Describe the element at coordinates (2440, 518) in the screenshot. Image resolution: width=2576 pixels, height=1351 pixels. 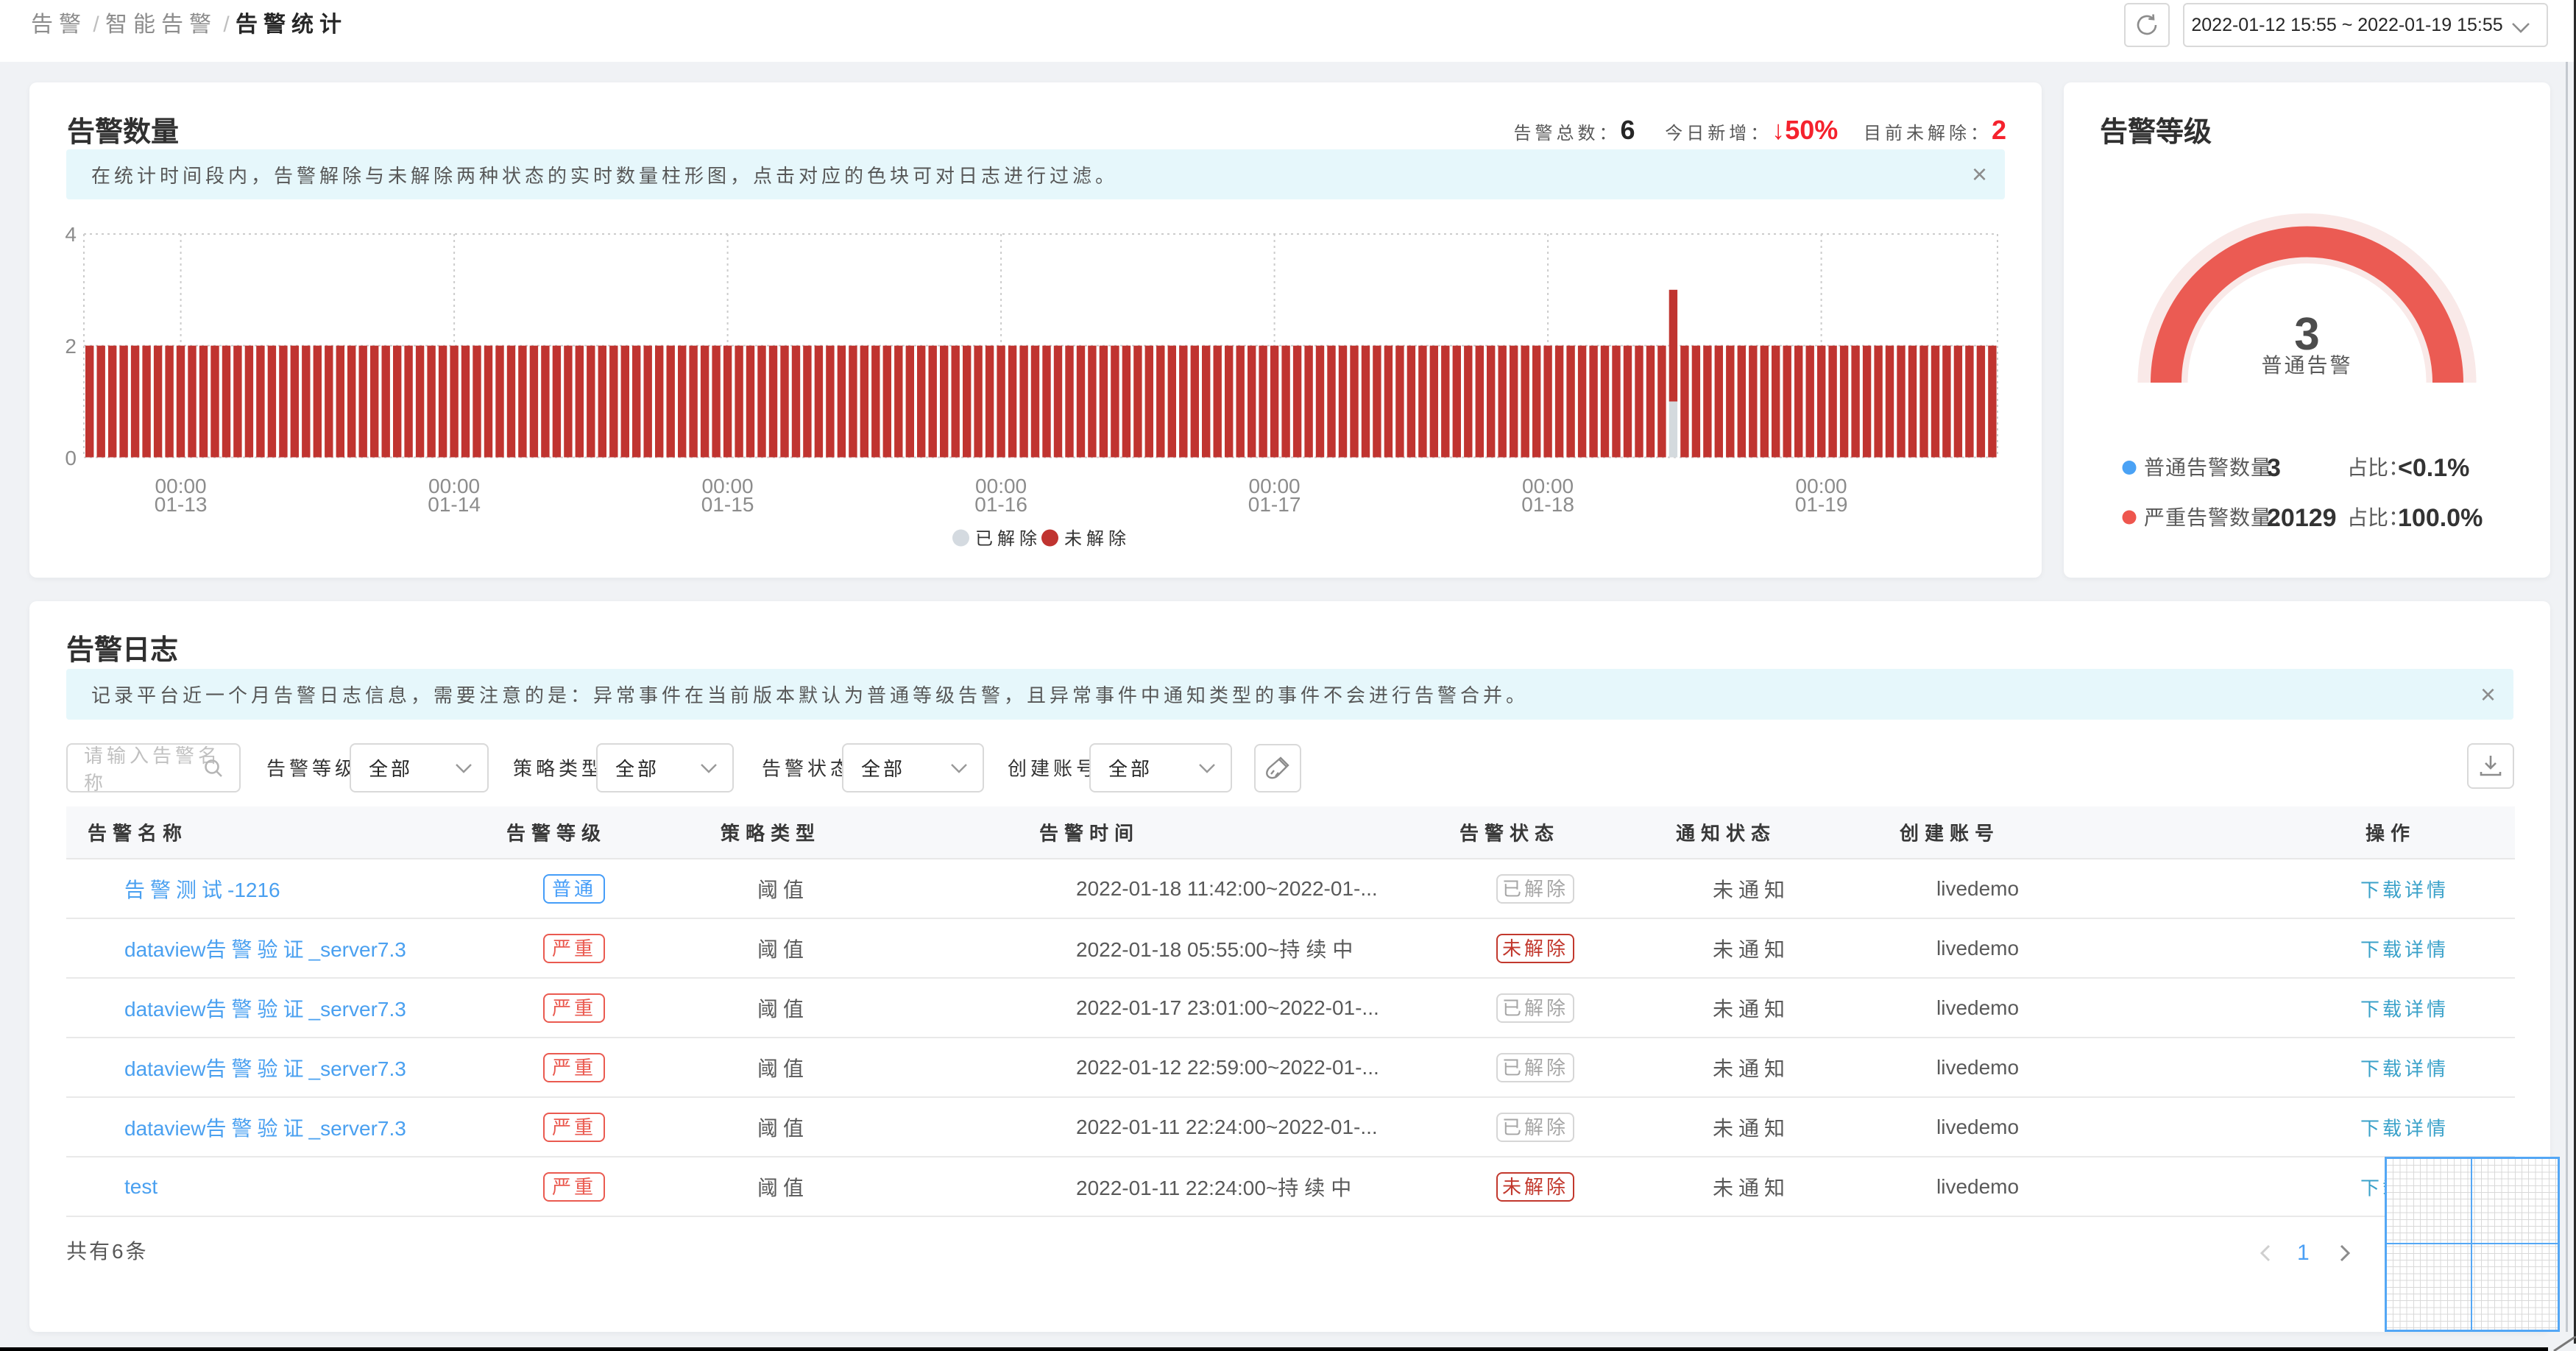
I see `svg-text: 100.0%` at that location.